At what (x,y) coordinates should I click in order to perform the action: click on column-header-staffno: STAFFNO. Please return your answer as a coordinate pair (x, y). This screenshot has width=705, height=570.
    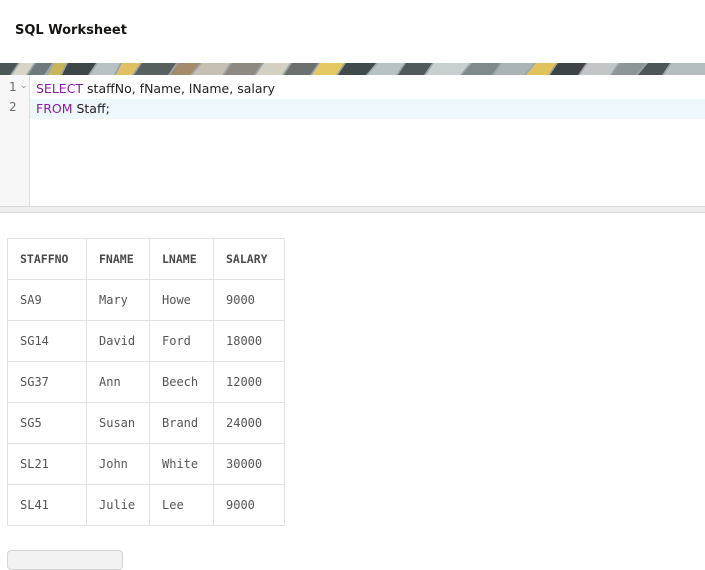
    Looking at the image, I should click on (47, 259).